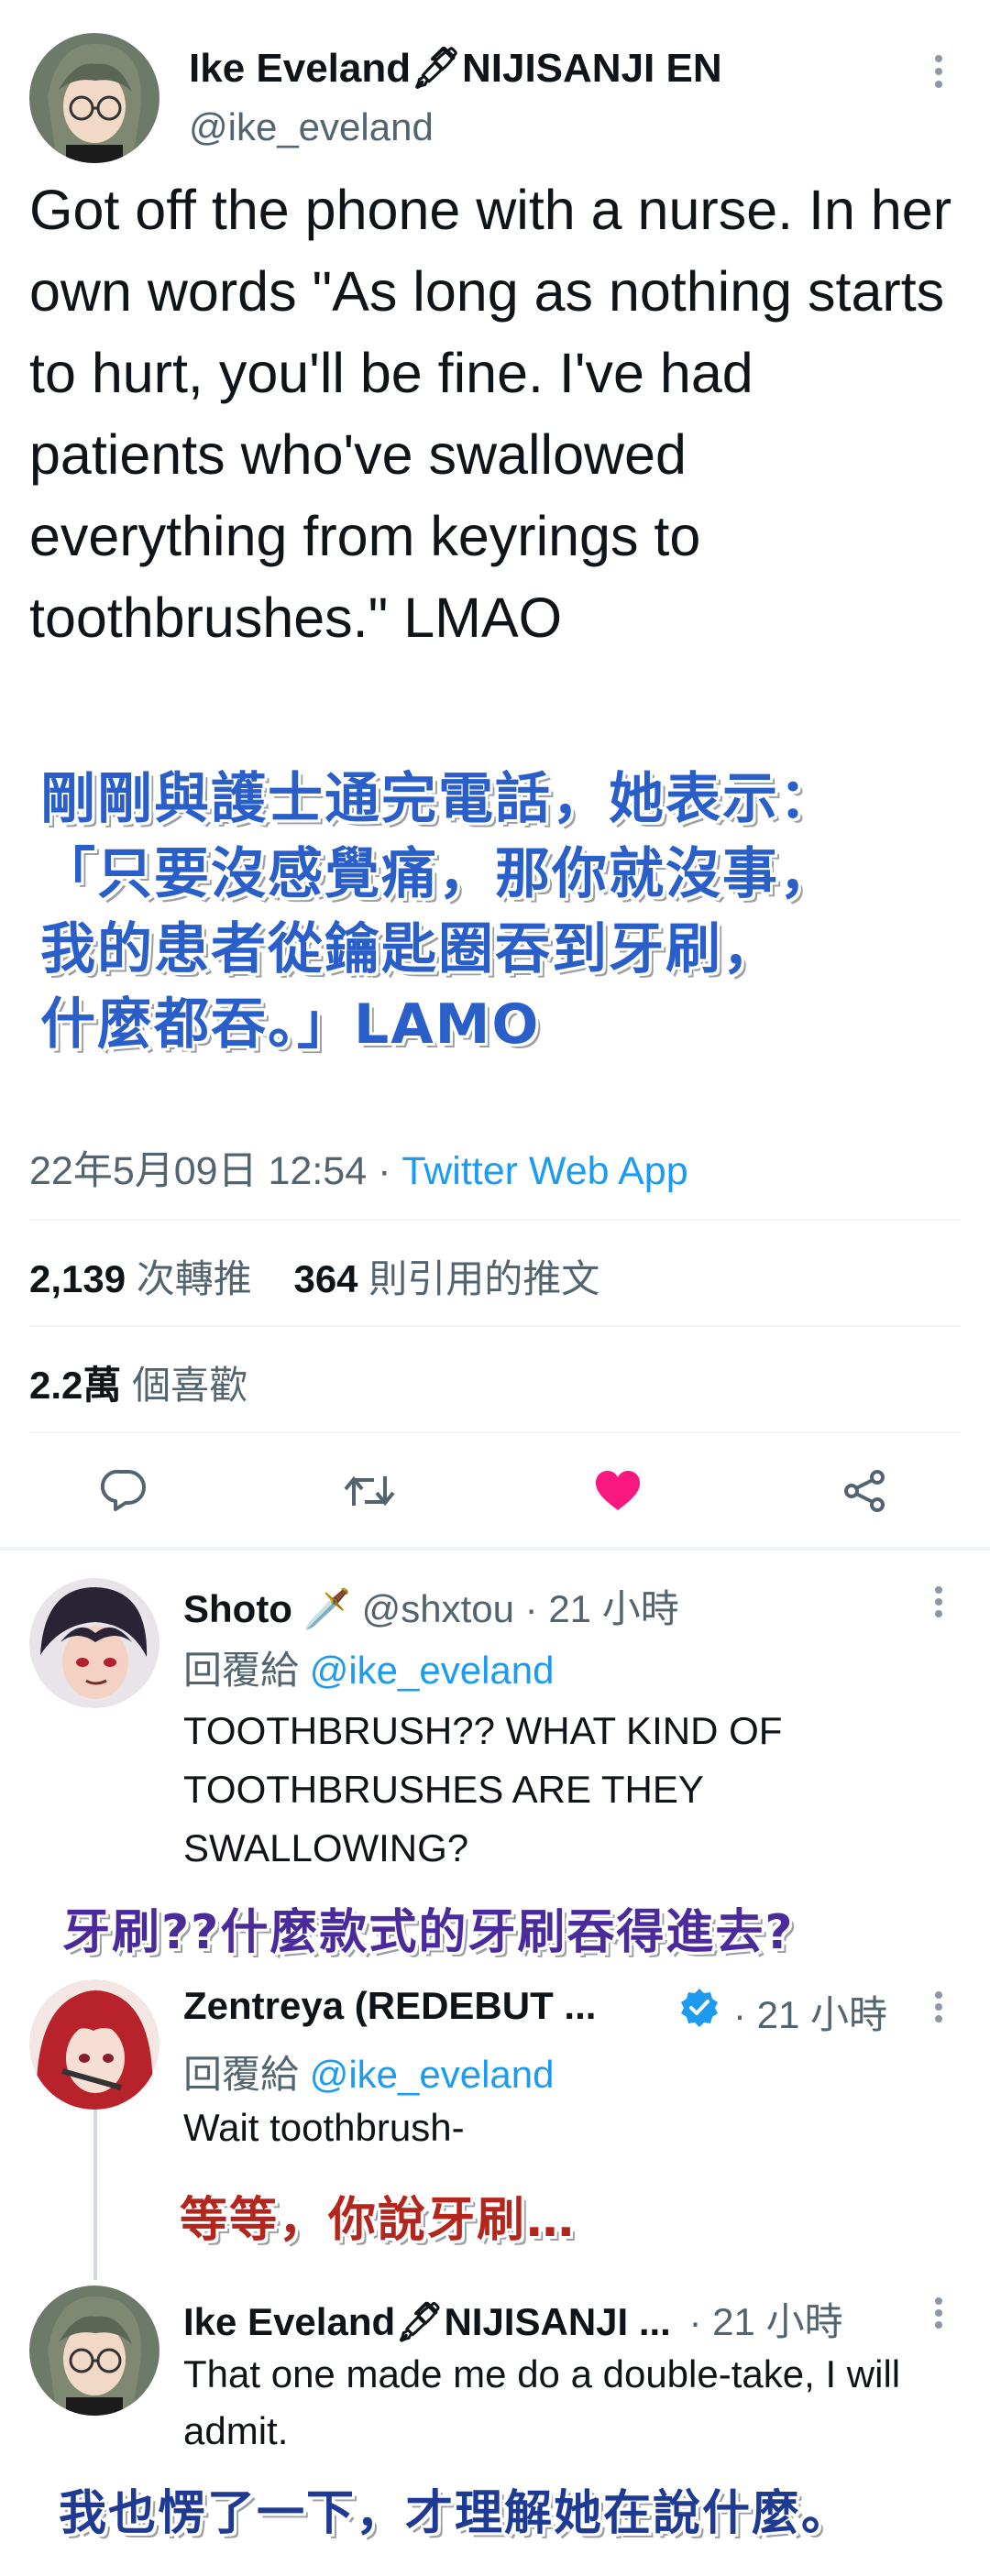  What do you see at coordinates (438, 874) in the screenshot?
I see `translation-line-2: 「只要沒感覺痛，那你就沒事，` at bounding box center [438, 874].